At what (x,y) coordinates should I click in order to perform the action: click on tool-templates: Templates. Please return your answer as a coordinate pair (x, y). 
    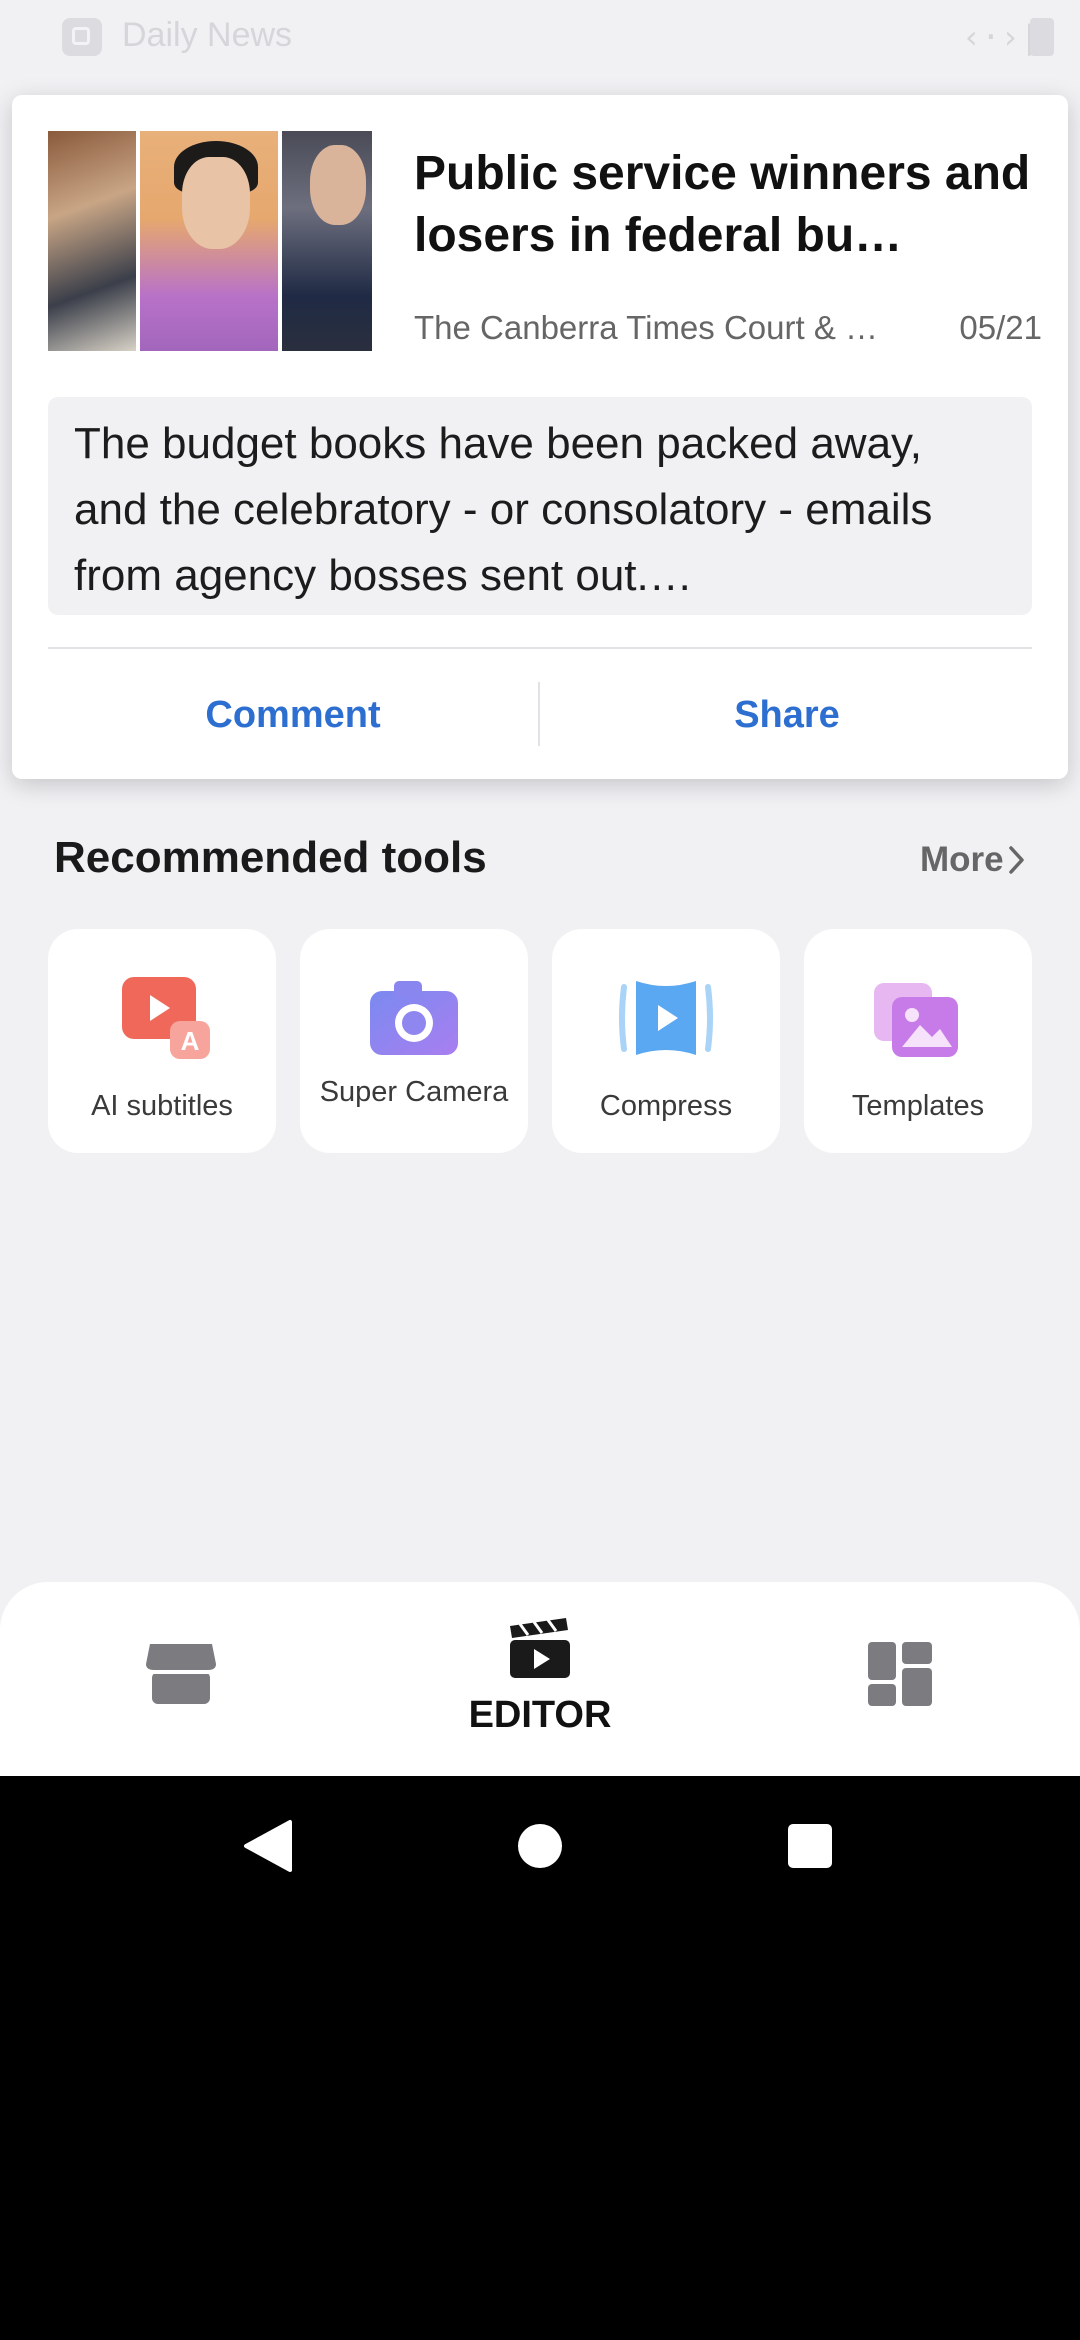
    Looking at the image, I should click on (918, 1041).